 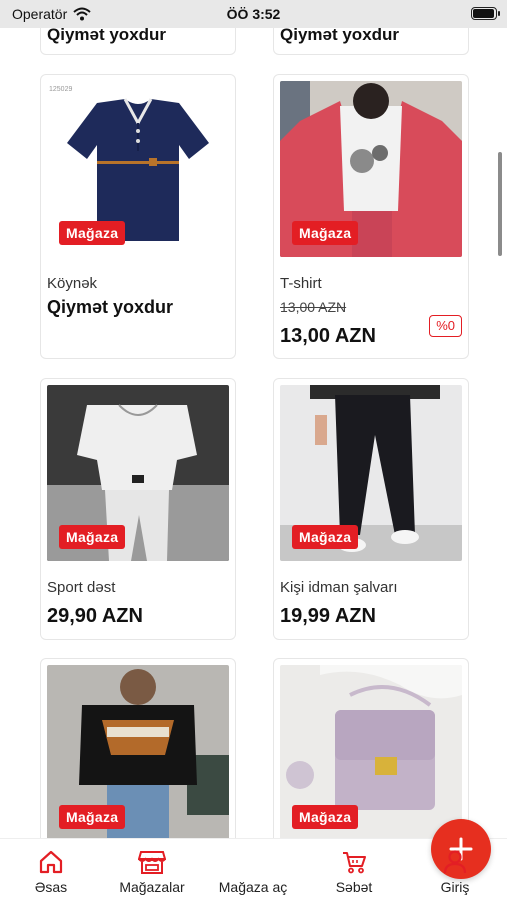 I want to click on product-card: 125029 Mağaza Köynək Qiymət yoxdur, so click(x=138, y=216).